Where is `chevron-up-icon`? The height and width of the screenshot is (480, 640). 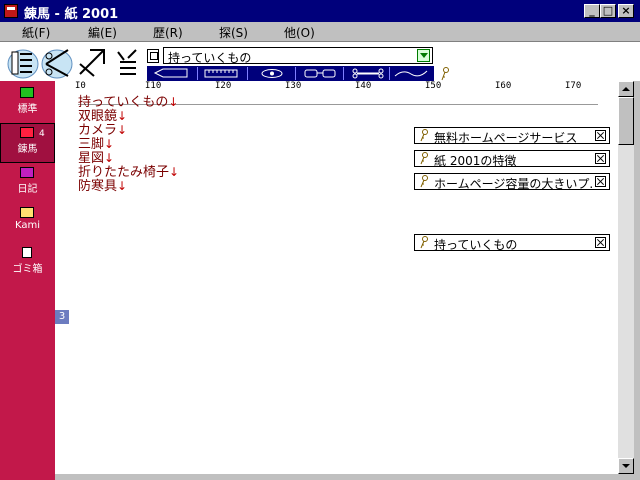
chevron-up-icon is located at coordinates (626, 89).